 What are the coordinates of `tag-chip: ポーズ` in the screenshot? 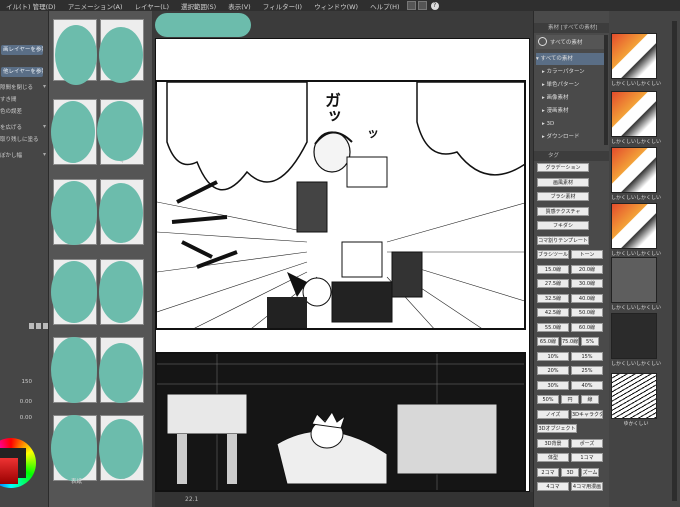 It's located at (587, 443).